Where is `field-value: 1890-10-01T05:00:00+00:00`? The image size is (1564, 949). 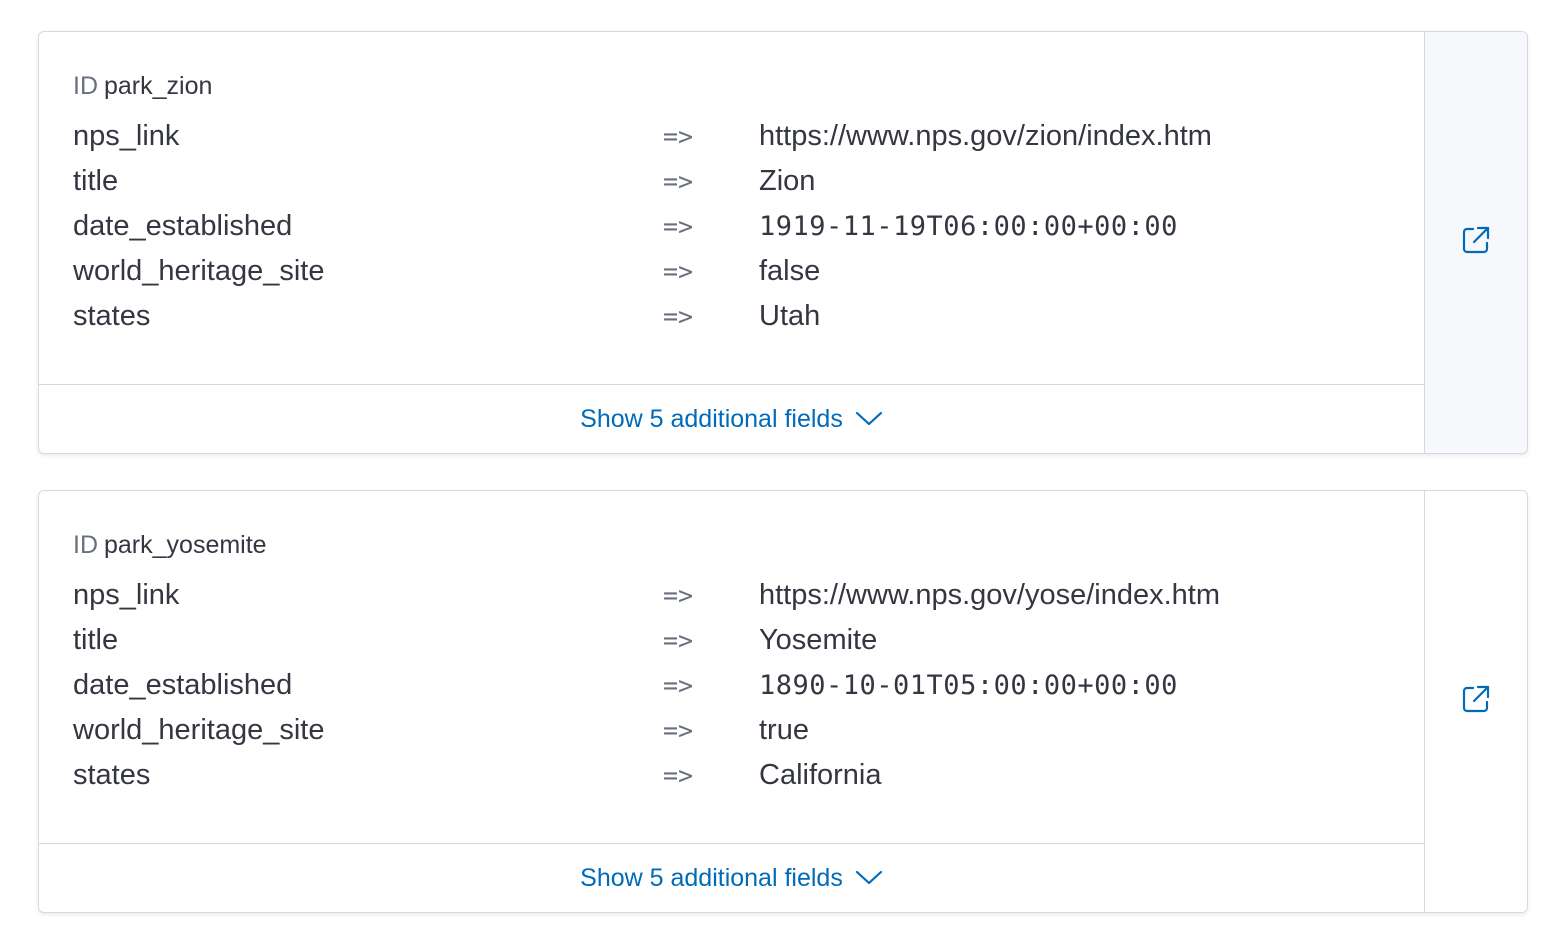
field-value: 1890-10-01T05:00:00+00:00 is located at coordinates (968, 685).